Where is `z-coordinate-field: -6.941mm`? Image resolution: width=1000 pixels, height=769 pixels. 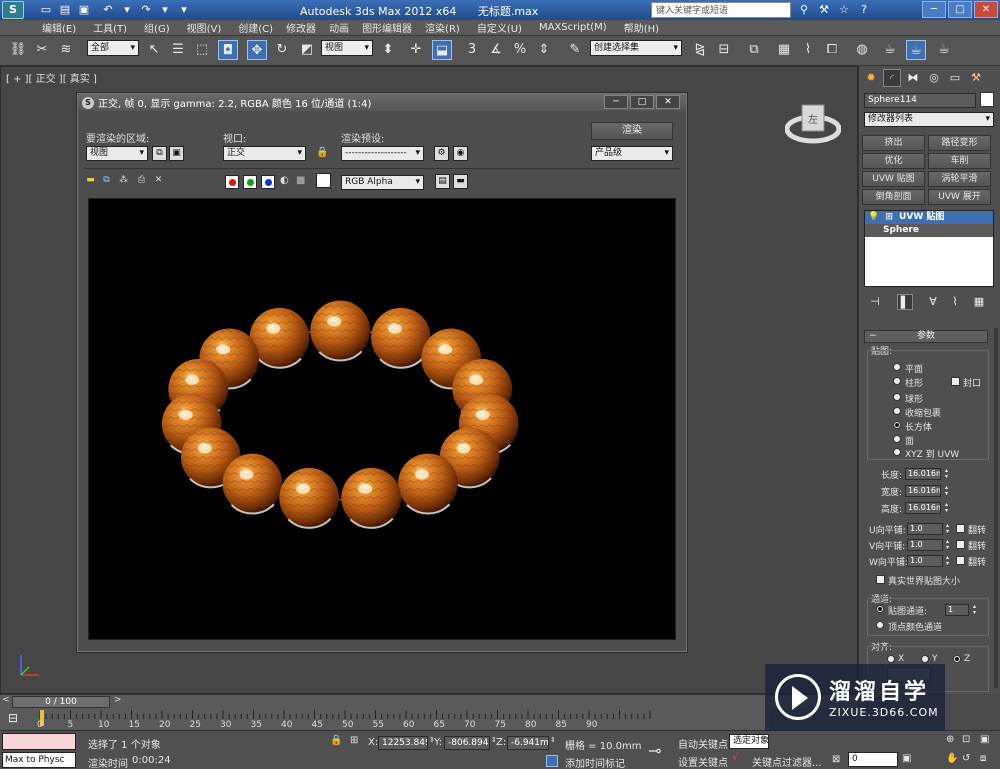 z-coordinate-field: -6.941mm is located at coordinates (528, 743).